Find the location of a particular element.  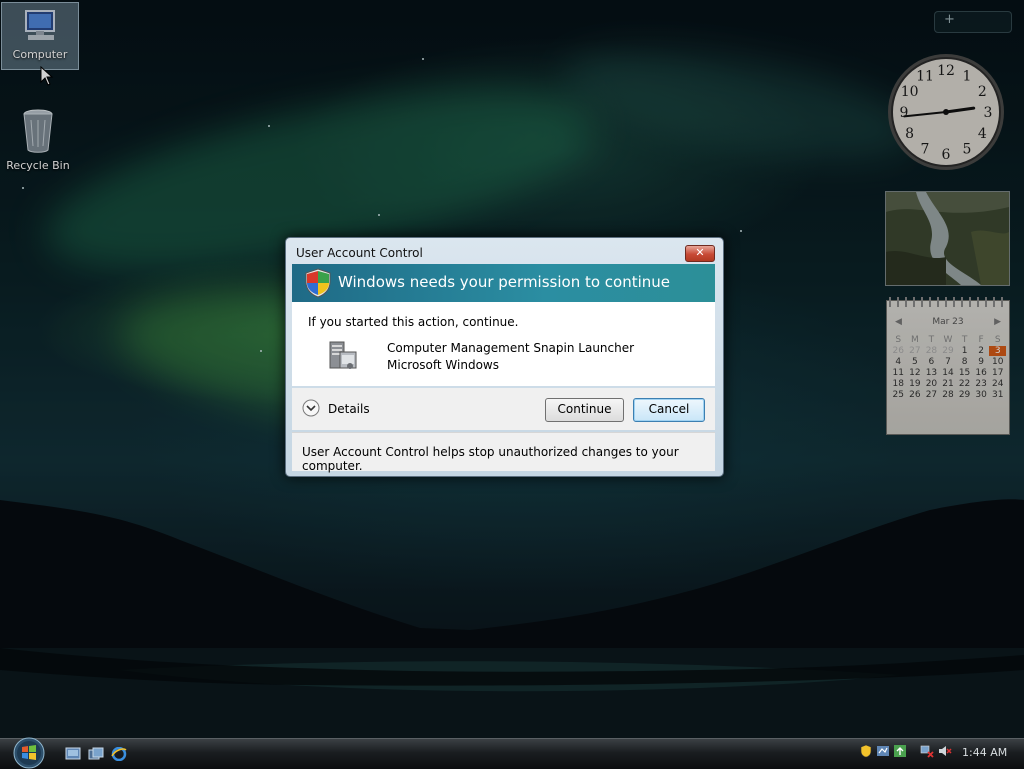

chevron-down-icon is located at coordinates (311, 408).